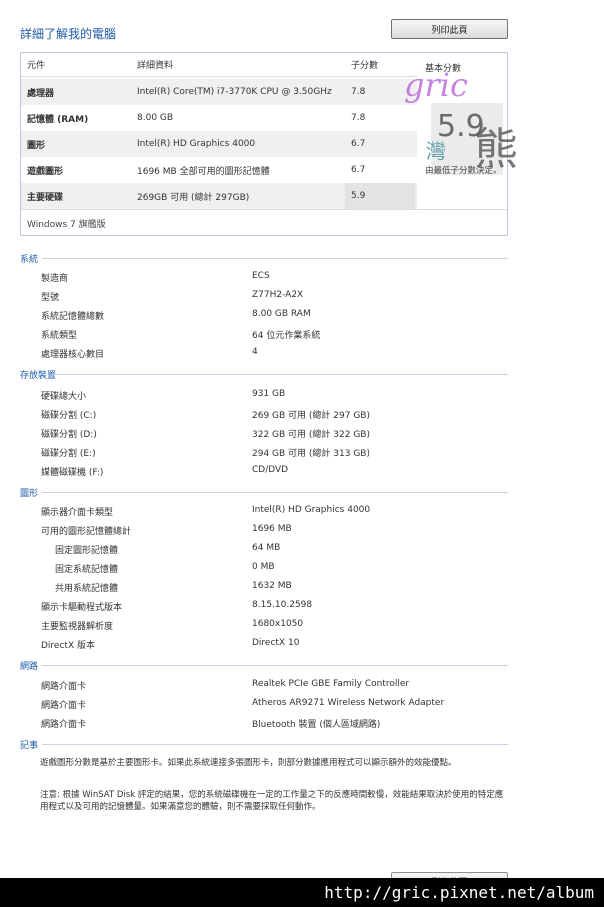  What do you see at coordinates (41, 93) in the screenshot?
I see `row-component: 處理器` at bounding box center [41, 93].